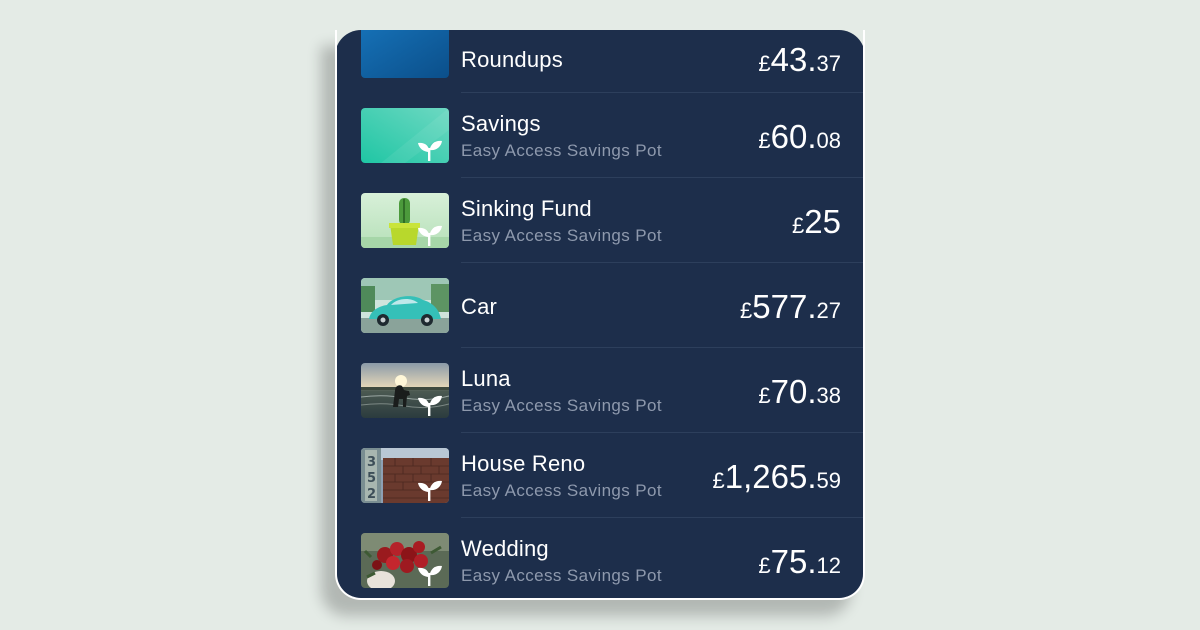  I want to click on pot-balance: £75.12, so click(799, 562).